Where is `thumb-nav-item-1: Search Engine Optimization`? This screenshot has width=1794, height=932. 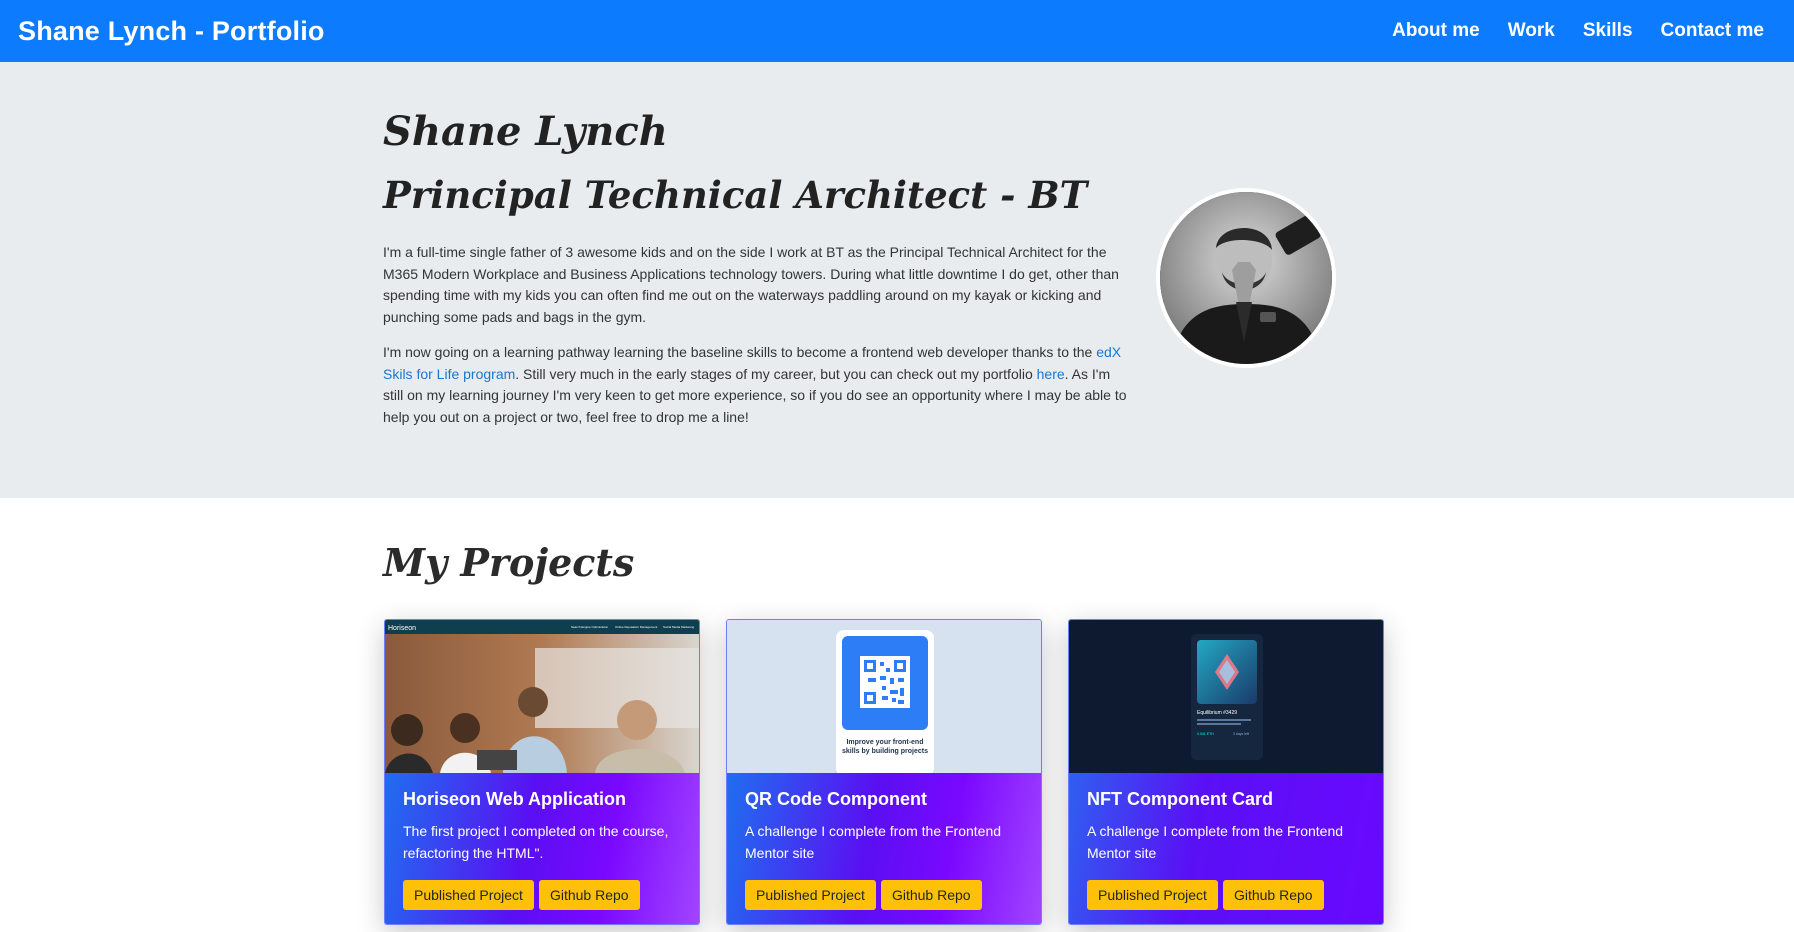 thumb-nav-item-1: Search Engine Optimization is located at coordinates (590, 627).